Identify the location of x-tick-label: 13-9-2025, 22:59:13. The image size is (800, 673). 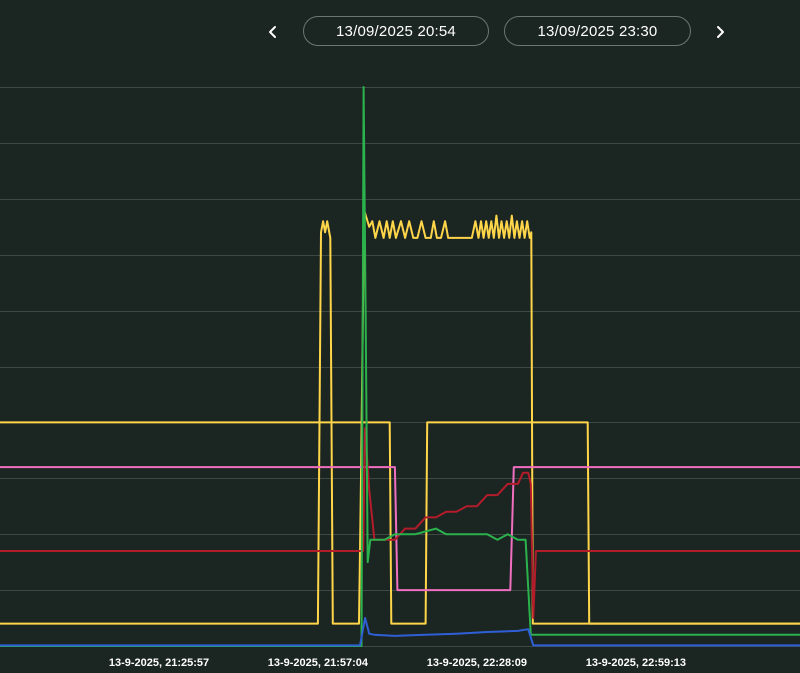
(636, 663).